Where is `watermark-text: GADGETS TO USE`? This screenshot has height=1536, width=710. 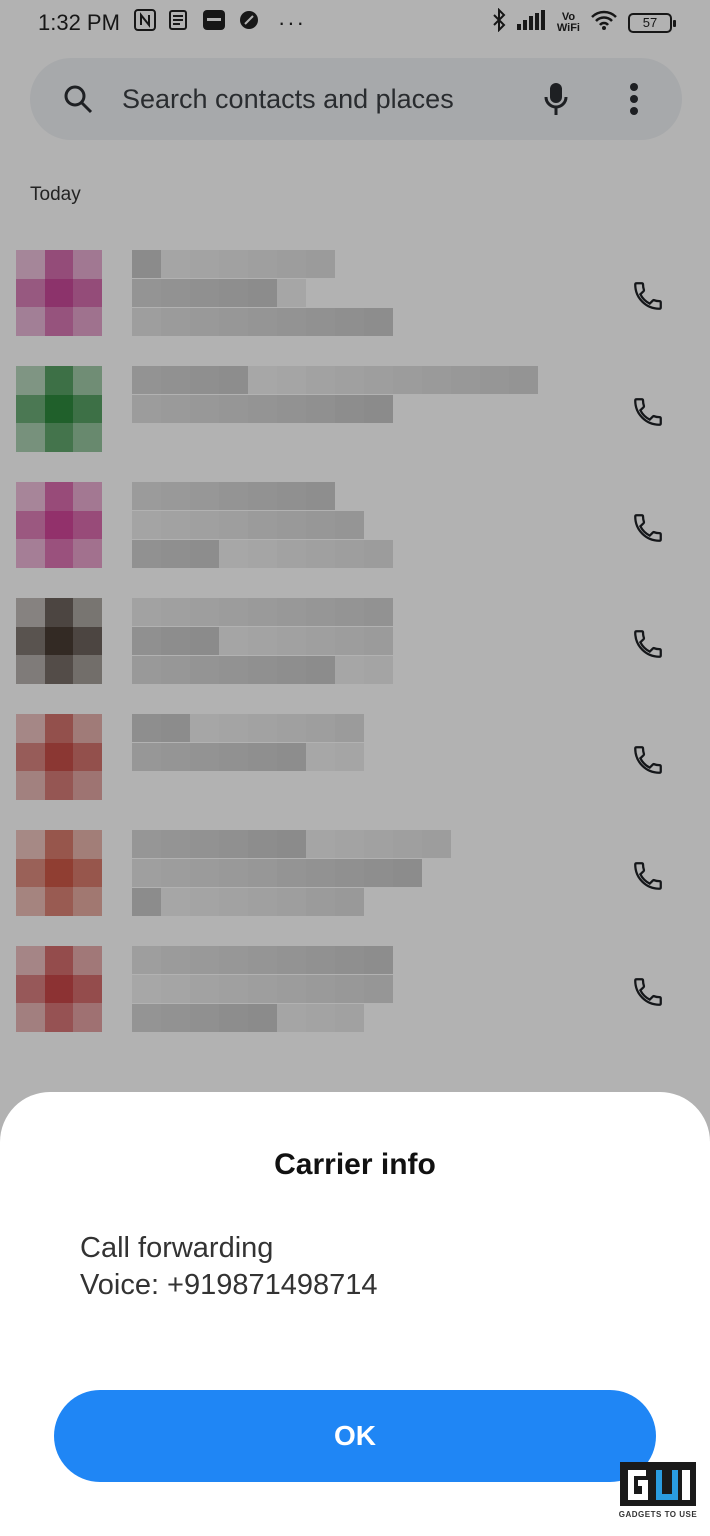 watermark-text: GADGETS TO USE is located at coordinates (658, 1514).